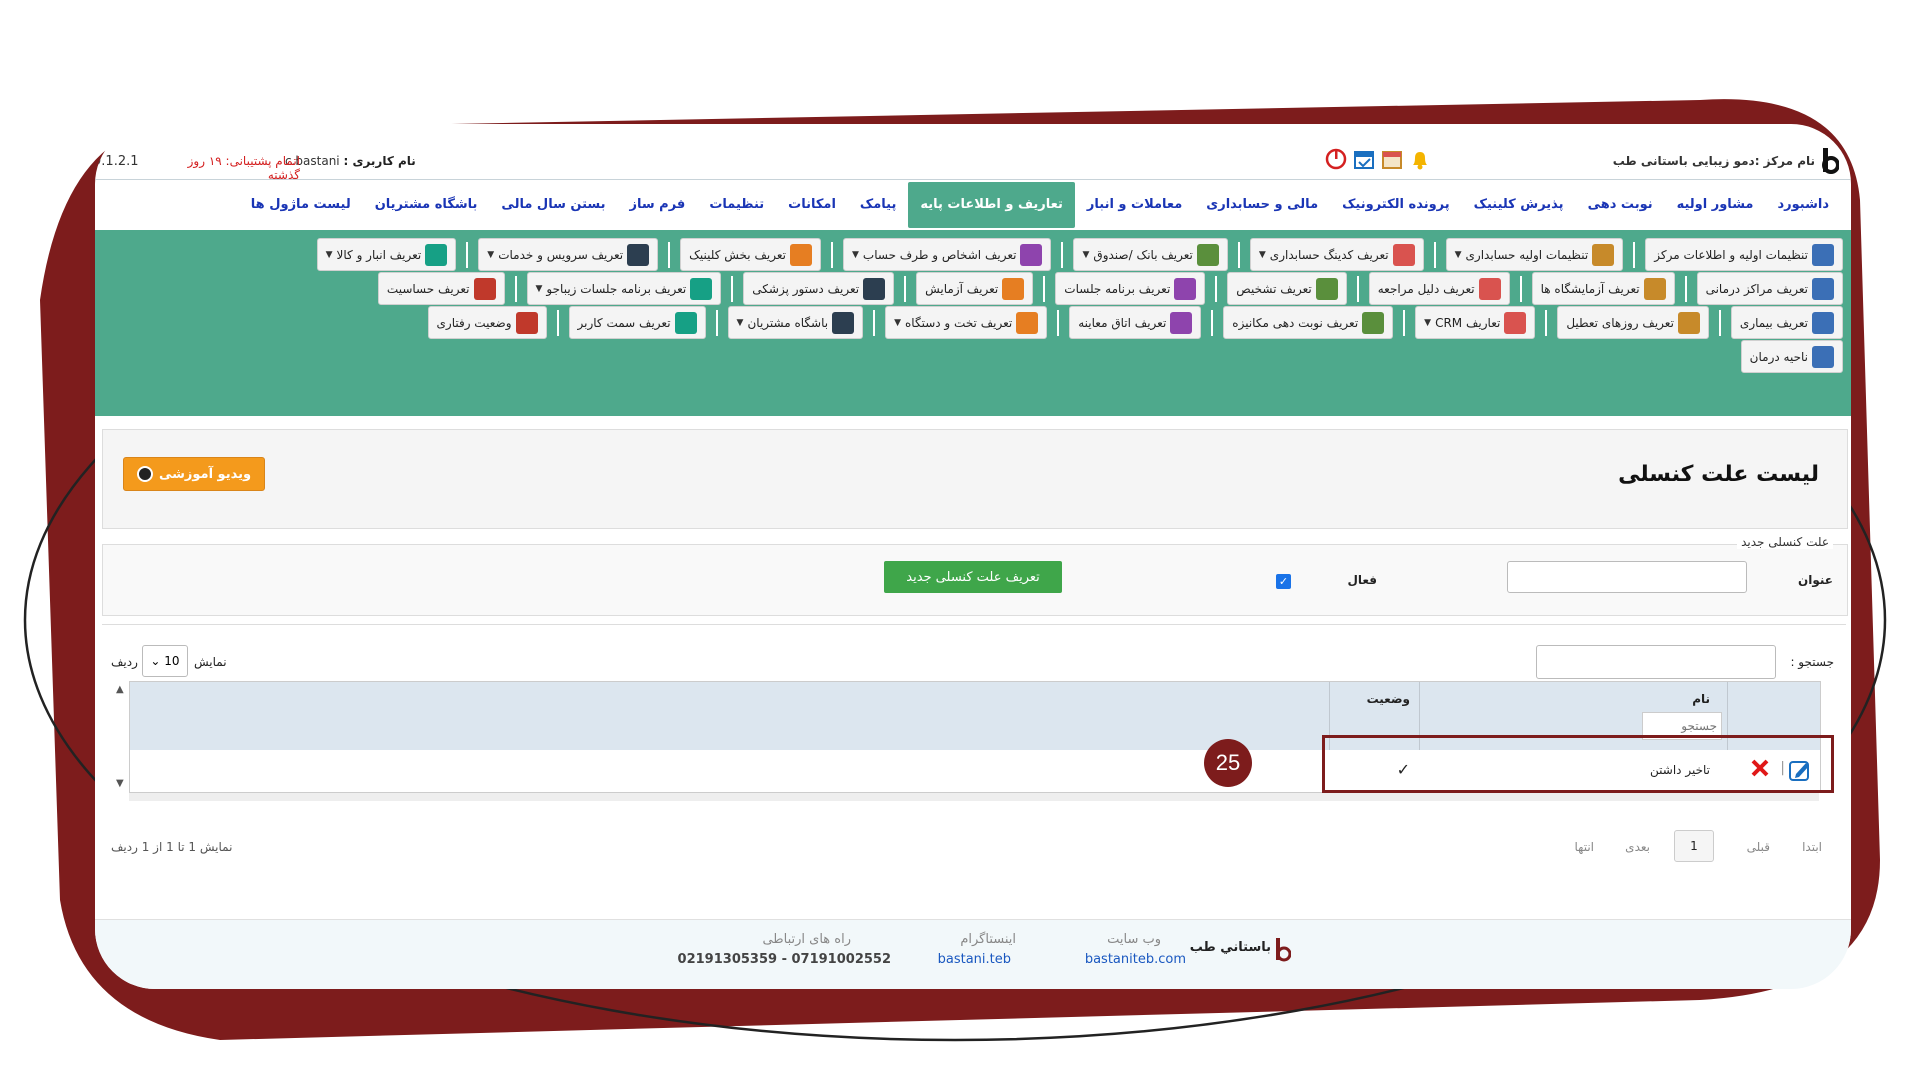 This screenshot has width=1920, height=1080. I want to click on toolbar-button-row1-2: تعریف کدینگ حسابداری ▼, so click(1336, 254).